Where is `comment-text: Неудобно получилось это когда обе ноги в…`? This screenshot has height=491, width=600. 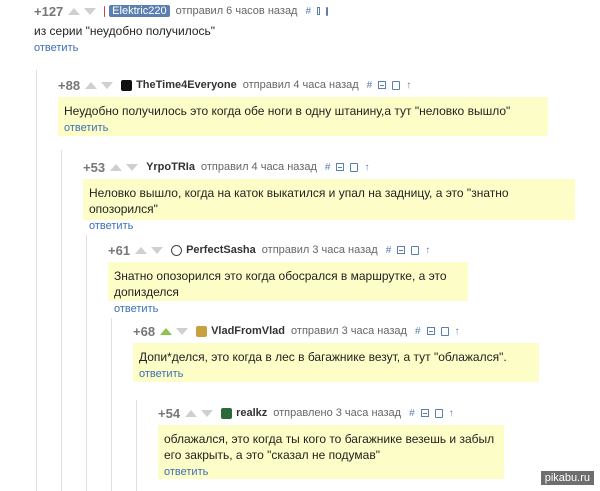 comment-text: Неудобно получилось это когда обе ноги в… is located at coordinates (287, 111).